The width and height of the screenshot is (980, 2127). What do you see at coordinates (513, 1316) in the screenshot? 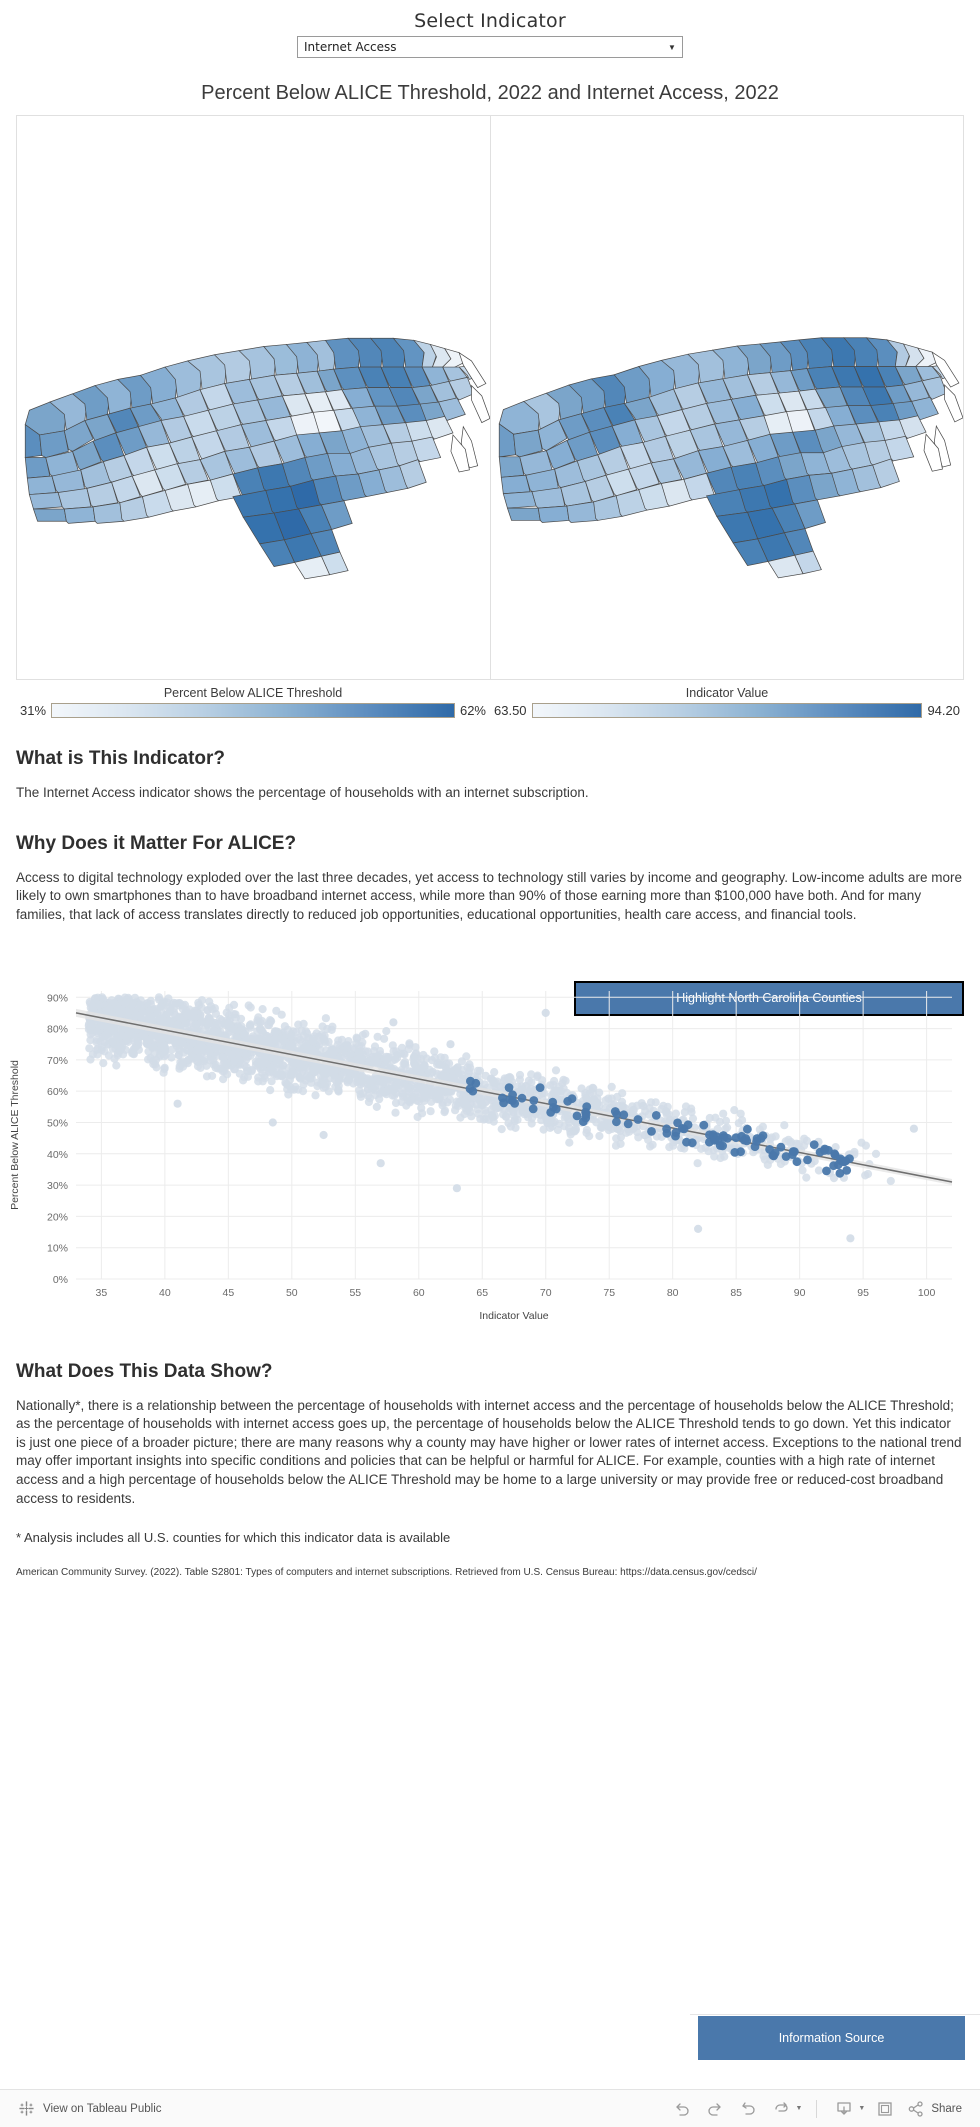
I see `svg-text: Indicator Value` at bounding box center [513, 1316].